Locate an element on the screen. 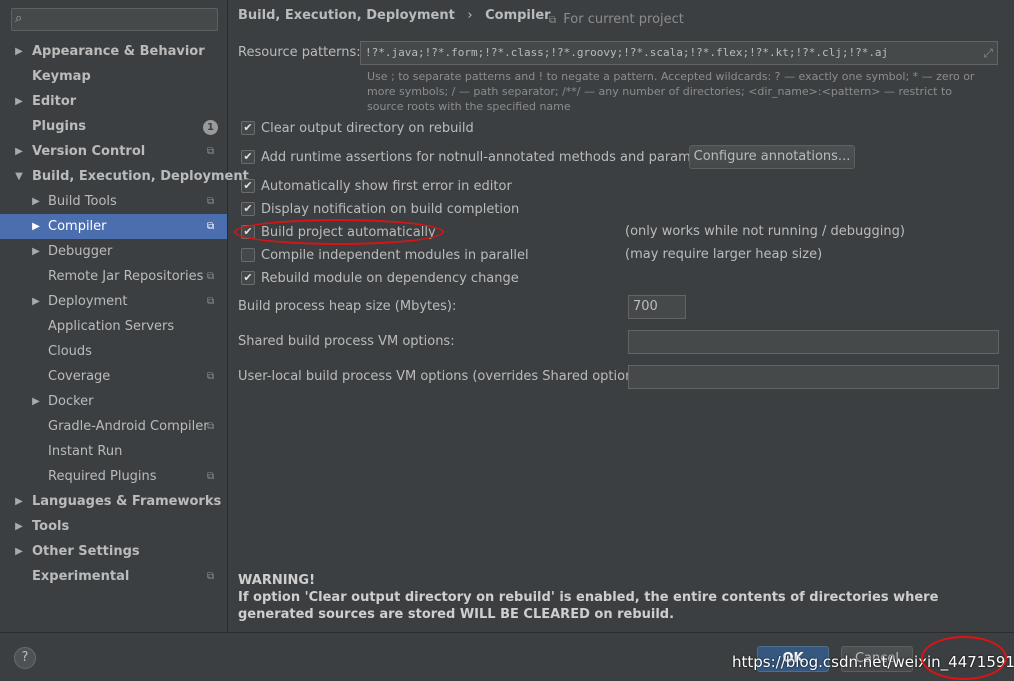 The width and height of the screenshot is (1014, 681). project-scope-label: ⧉ For current project is located at coordinates (616, 19).